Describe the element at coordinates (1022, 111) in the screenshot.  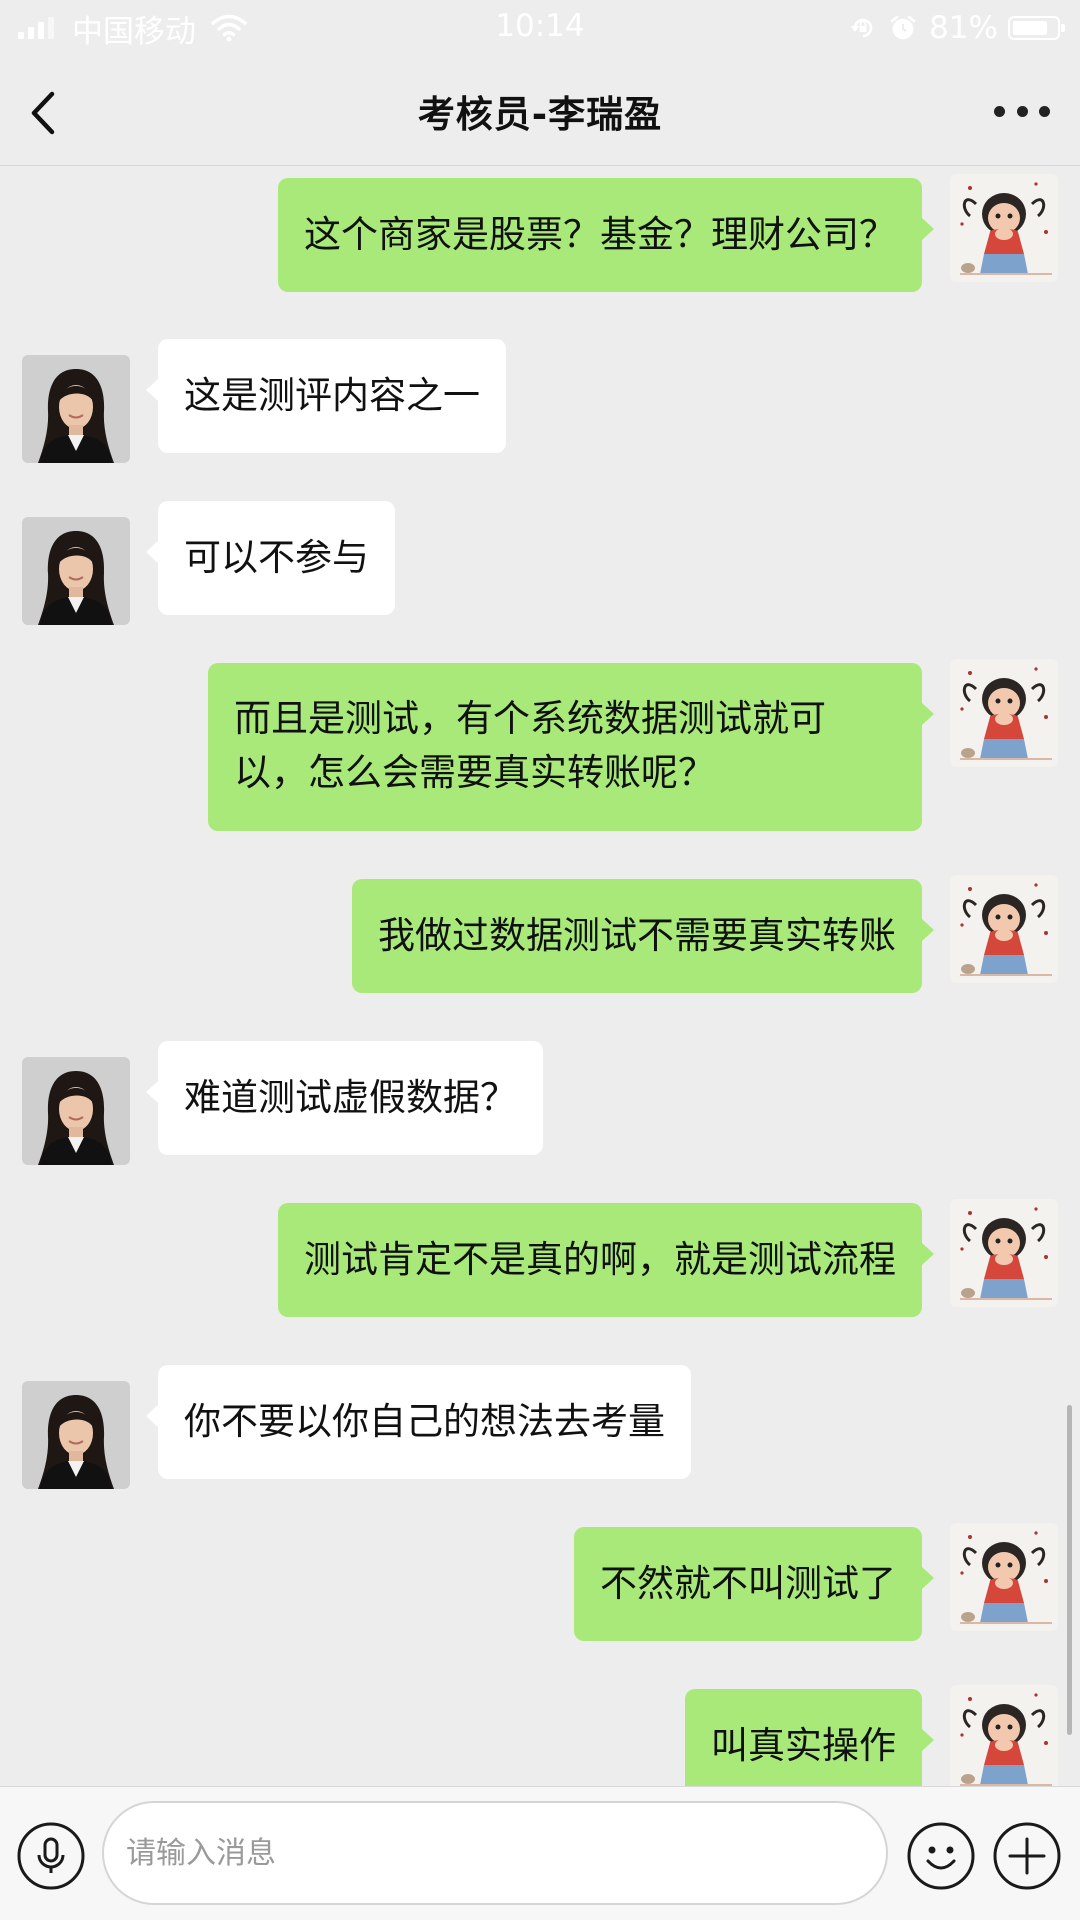
I see `more-icon` at that location.